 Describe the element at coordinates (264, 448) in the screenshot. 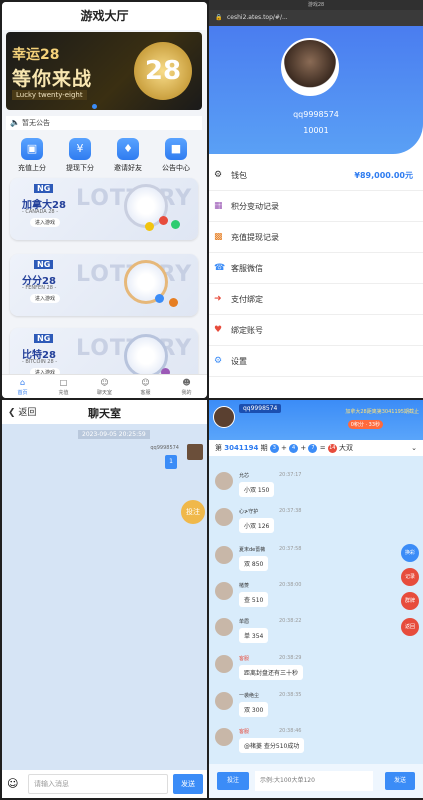

I see `period-suffix: 期` at that location.